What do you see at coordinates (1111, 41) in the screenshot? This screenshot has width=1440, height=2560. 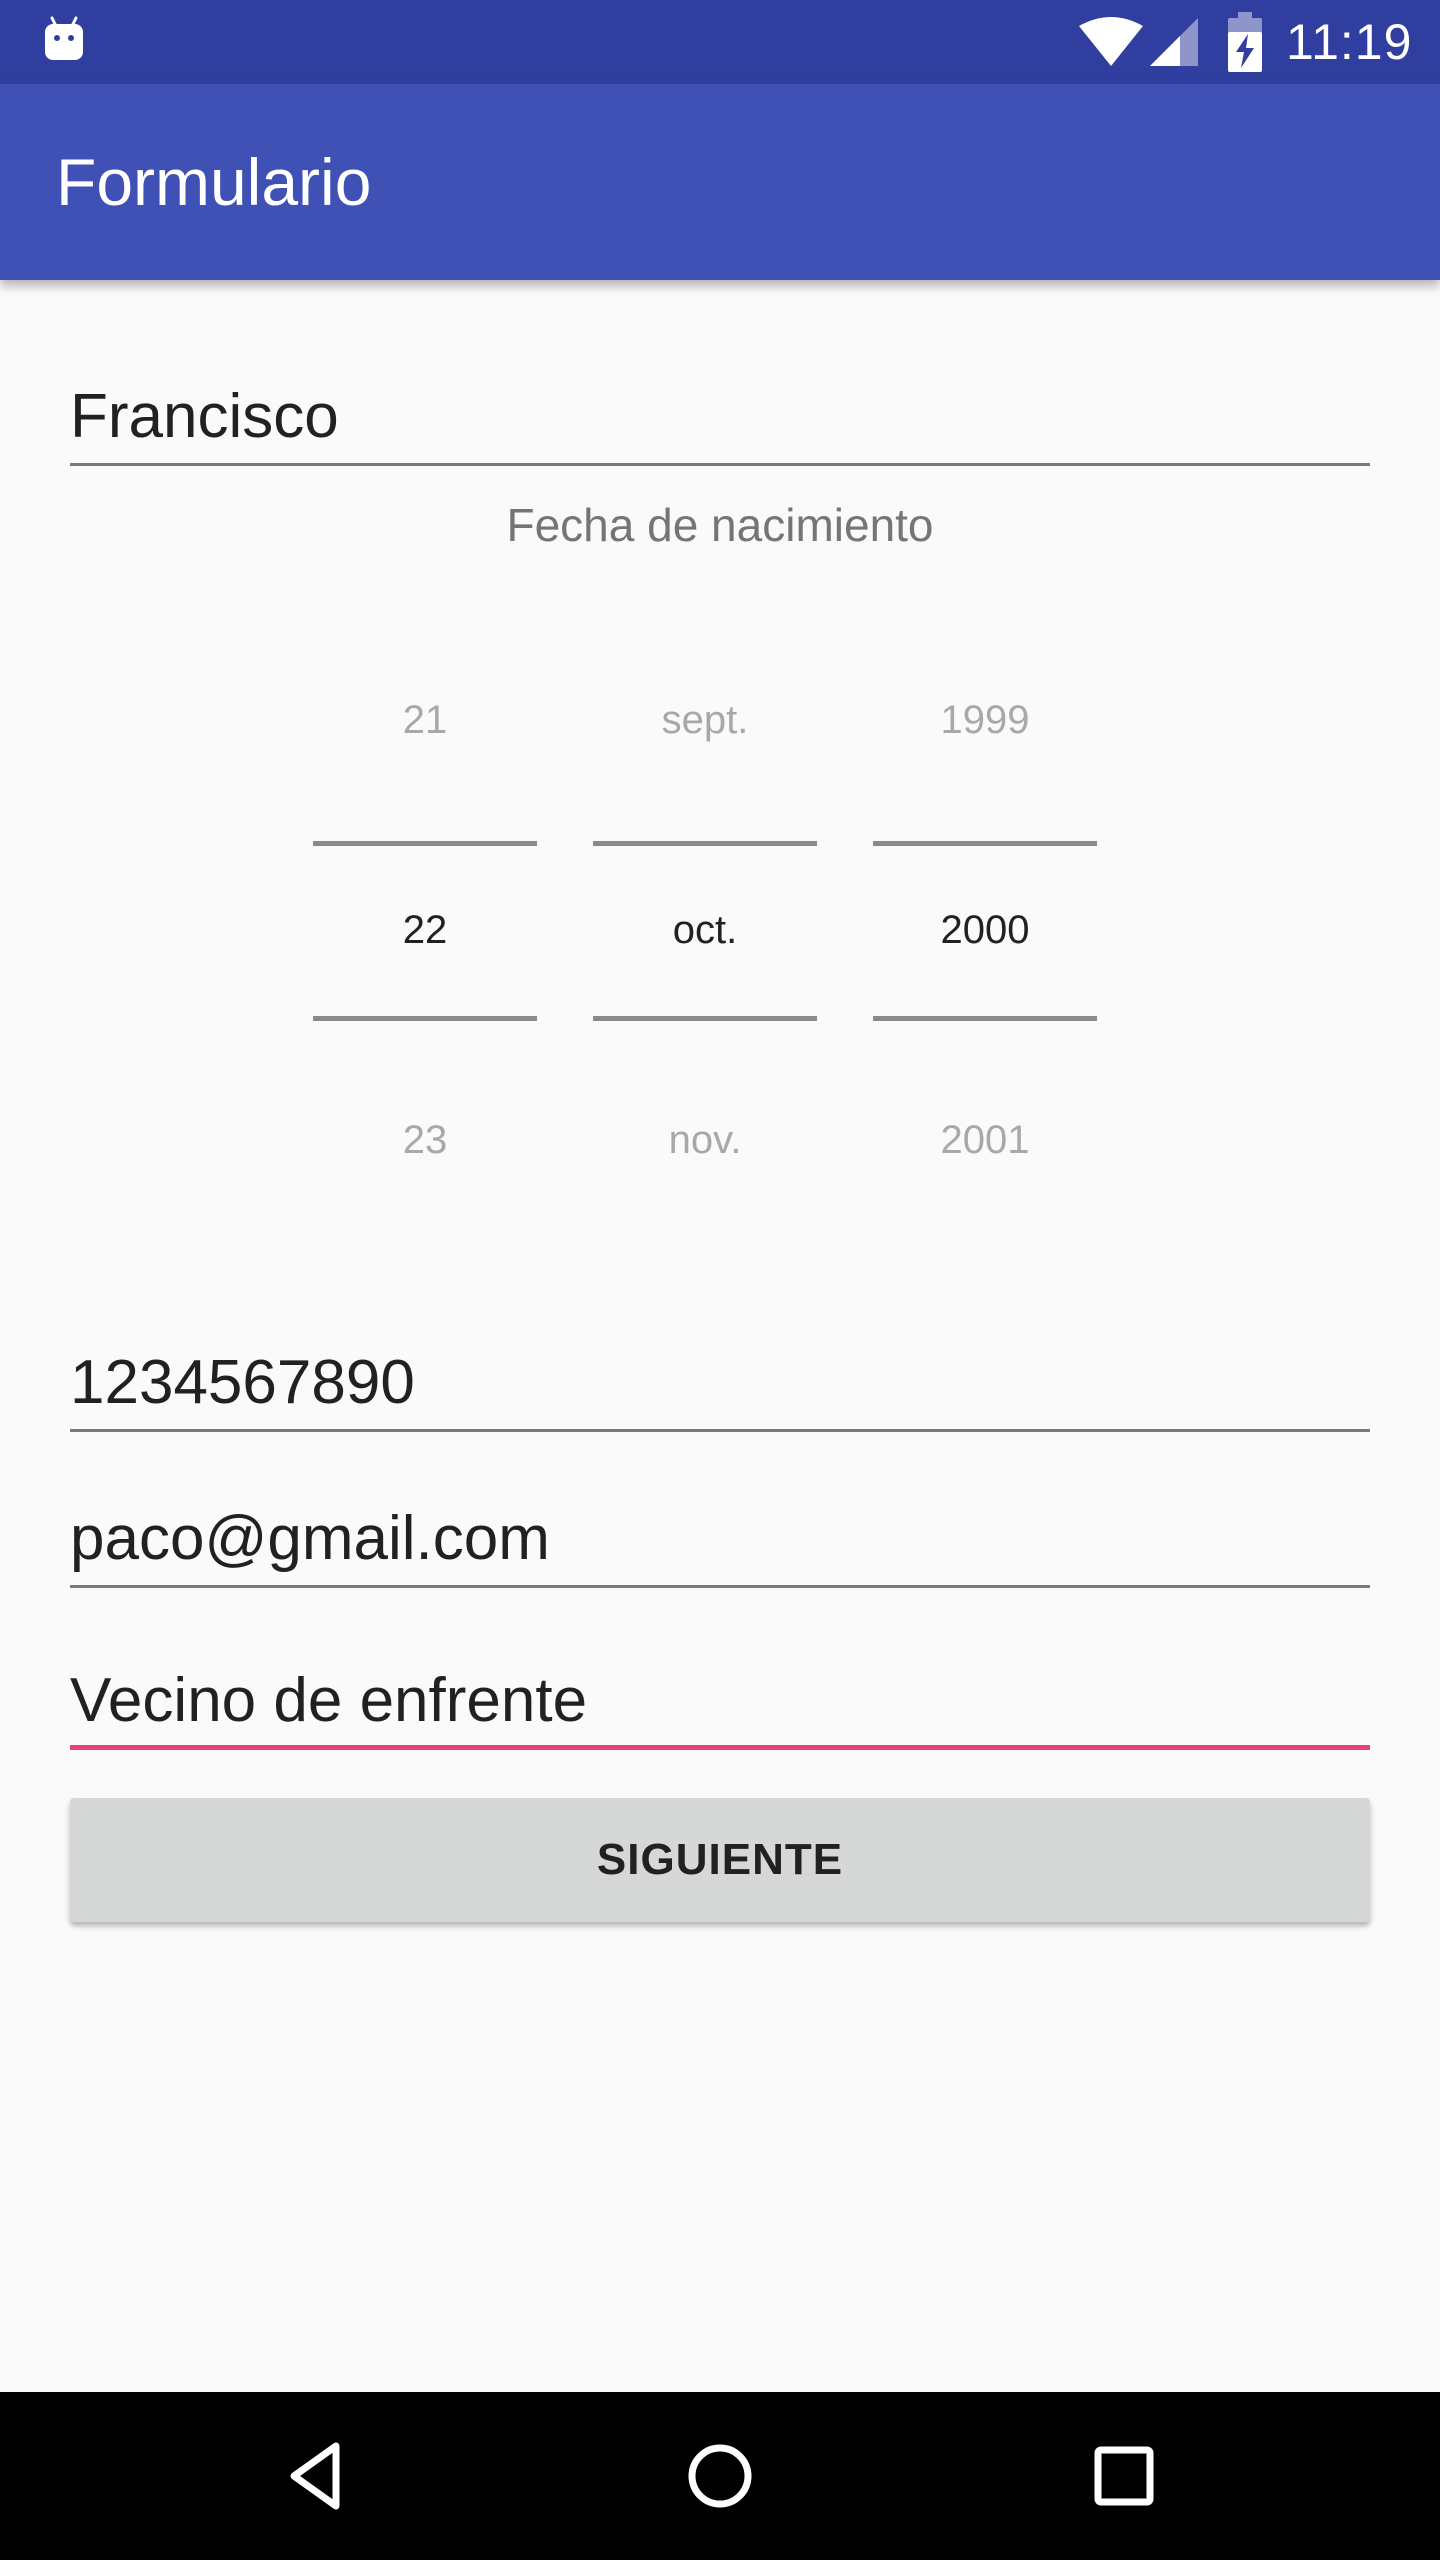 I see `wifi-icon` at bounding box center [1111, 41].